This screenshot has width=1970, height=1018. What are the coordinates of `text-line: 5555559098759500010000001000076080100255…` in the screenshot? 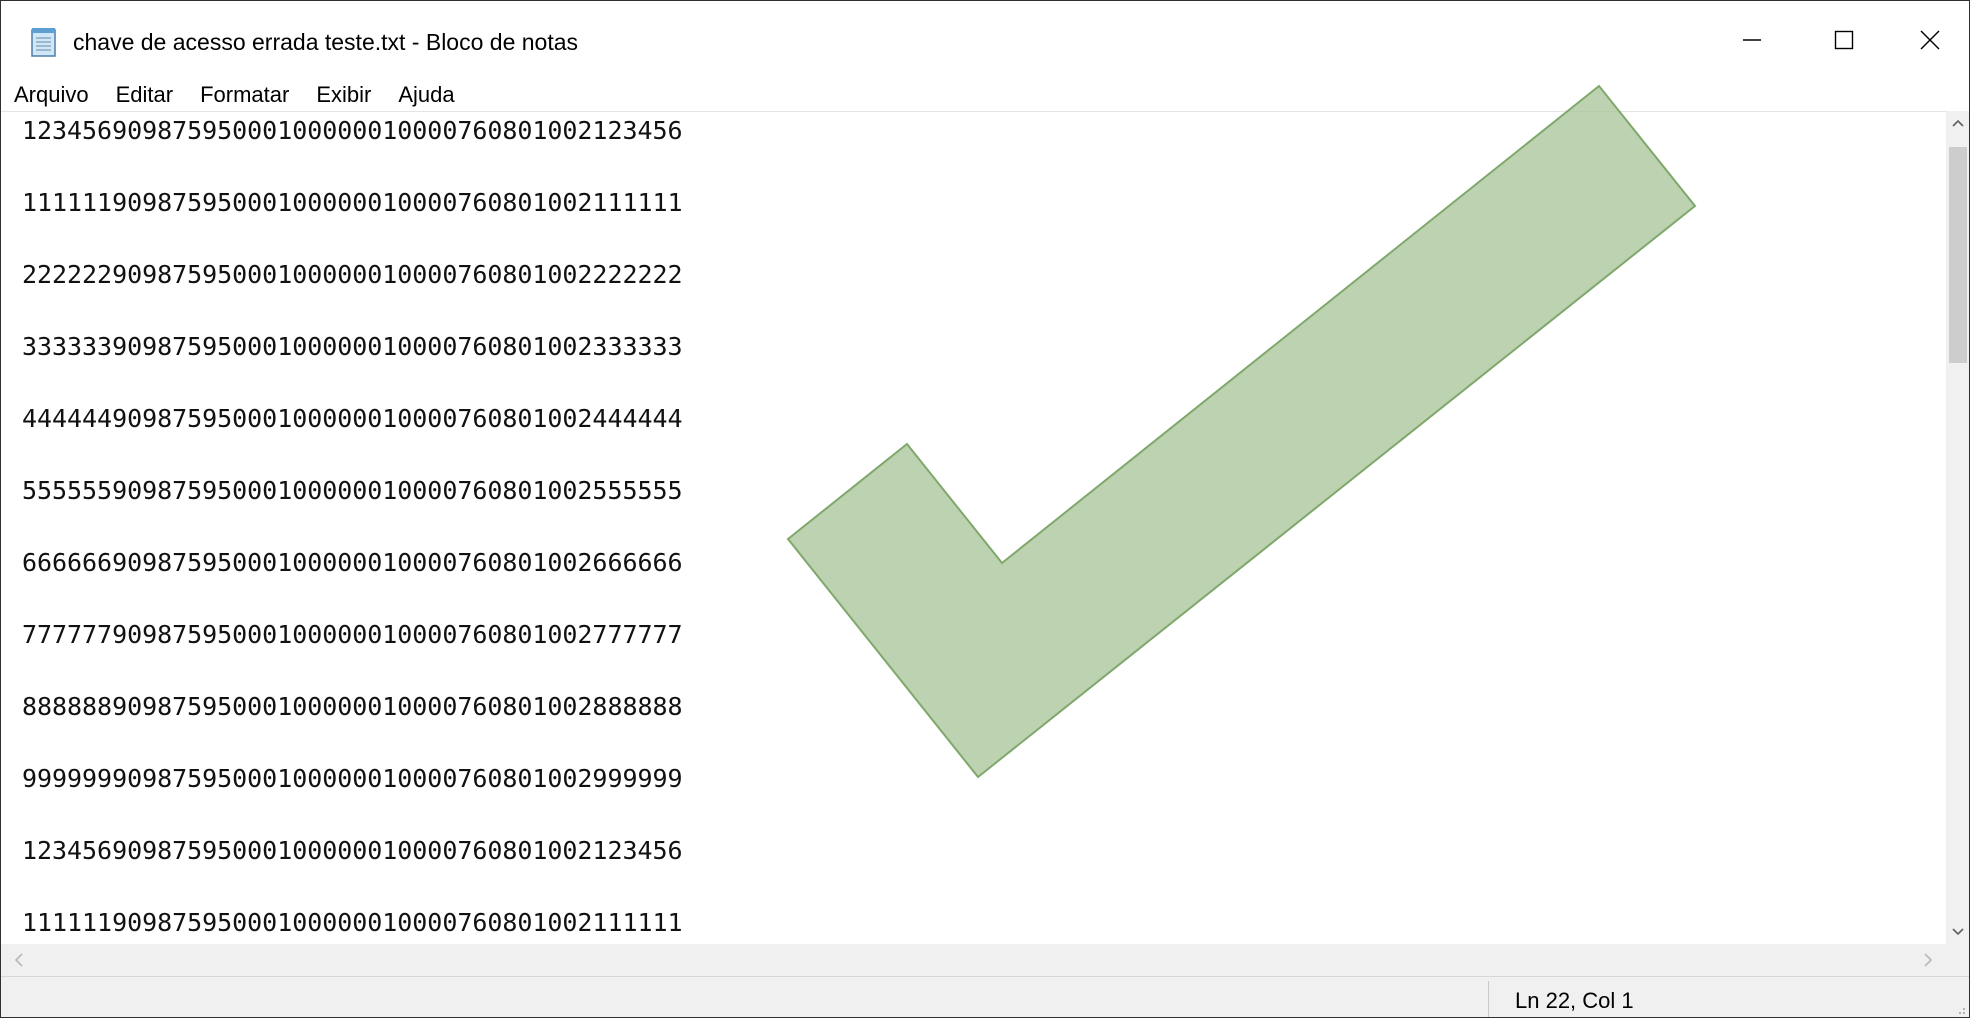 It's located at (352, 508).